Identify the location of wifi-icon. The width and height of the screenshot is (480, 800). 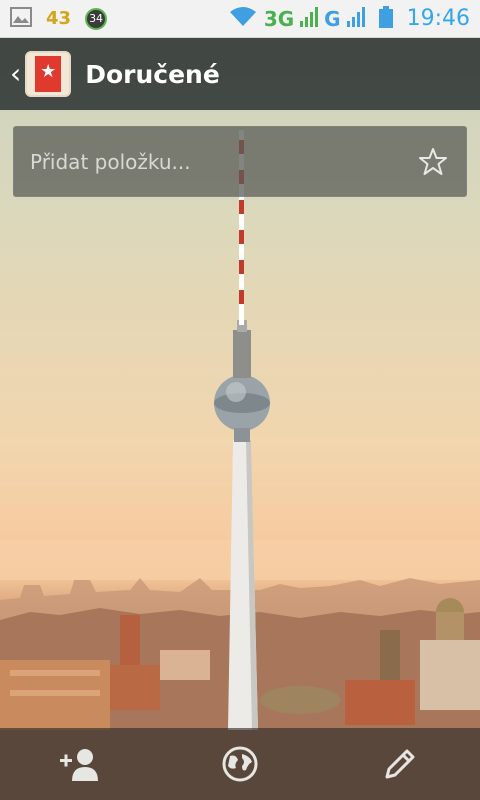
(243, 19).